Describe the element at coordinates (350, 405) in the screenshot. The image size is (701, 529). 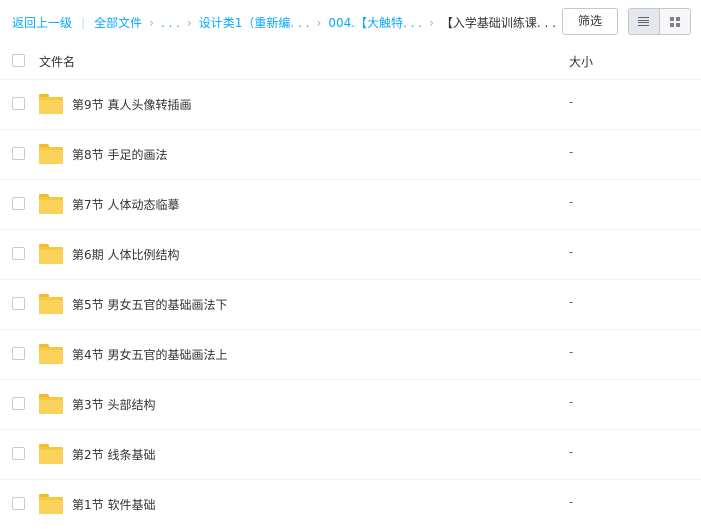
I see `table-row: 第3节 头部结构 -` at that location.